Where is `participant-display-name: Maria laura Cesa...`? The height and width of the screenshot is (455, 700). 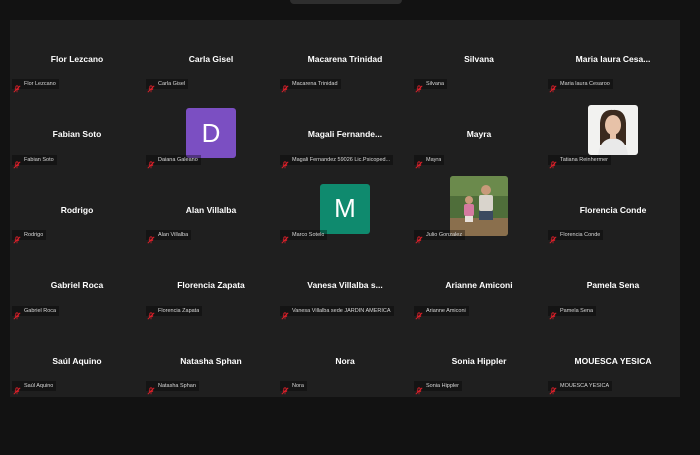
participant-display-name: Maria laura Cesa... is located at coordinates (613, 59).